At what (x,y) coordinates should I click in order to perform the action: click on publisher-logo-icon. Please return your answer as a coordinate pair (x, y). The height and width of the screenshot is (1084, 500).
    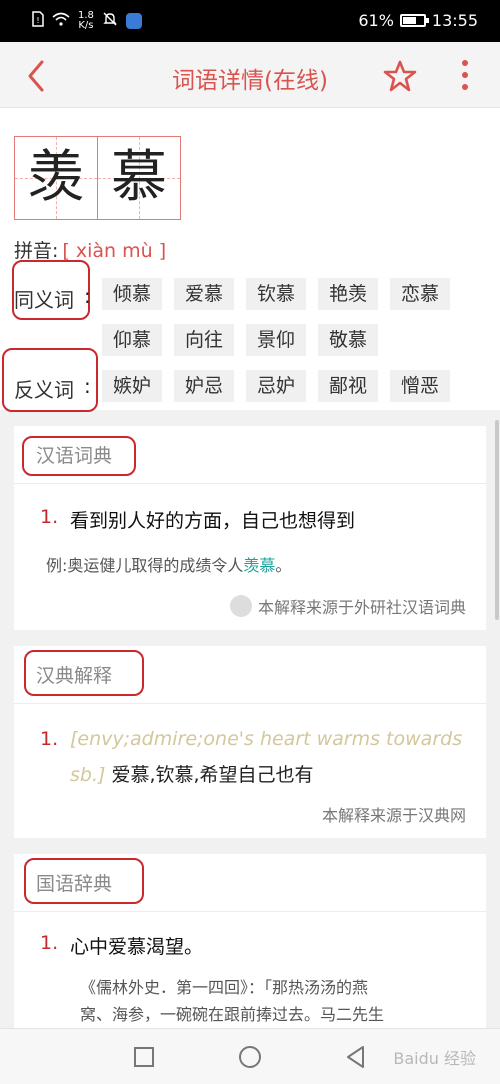
    Looking at the image, I should click on (240, 606).